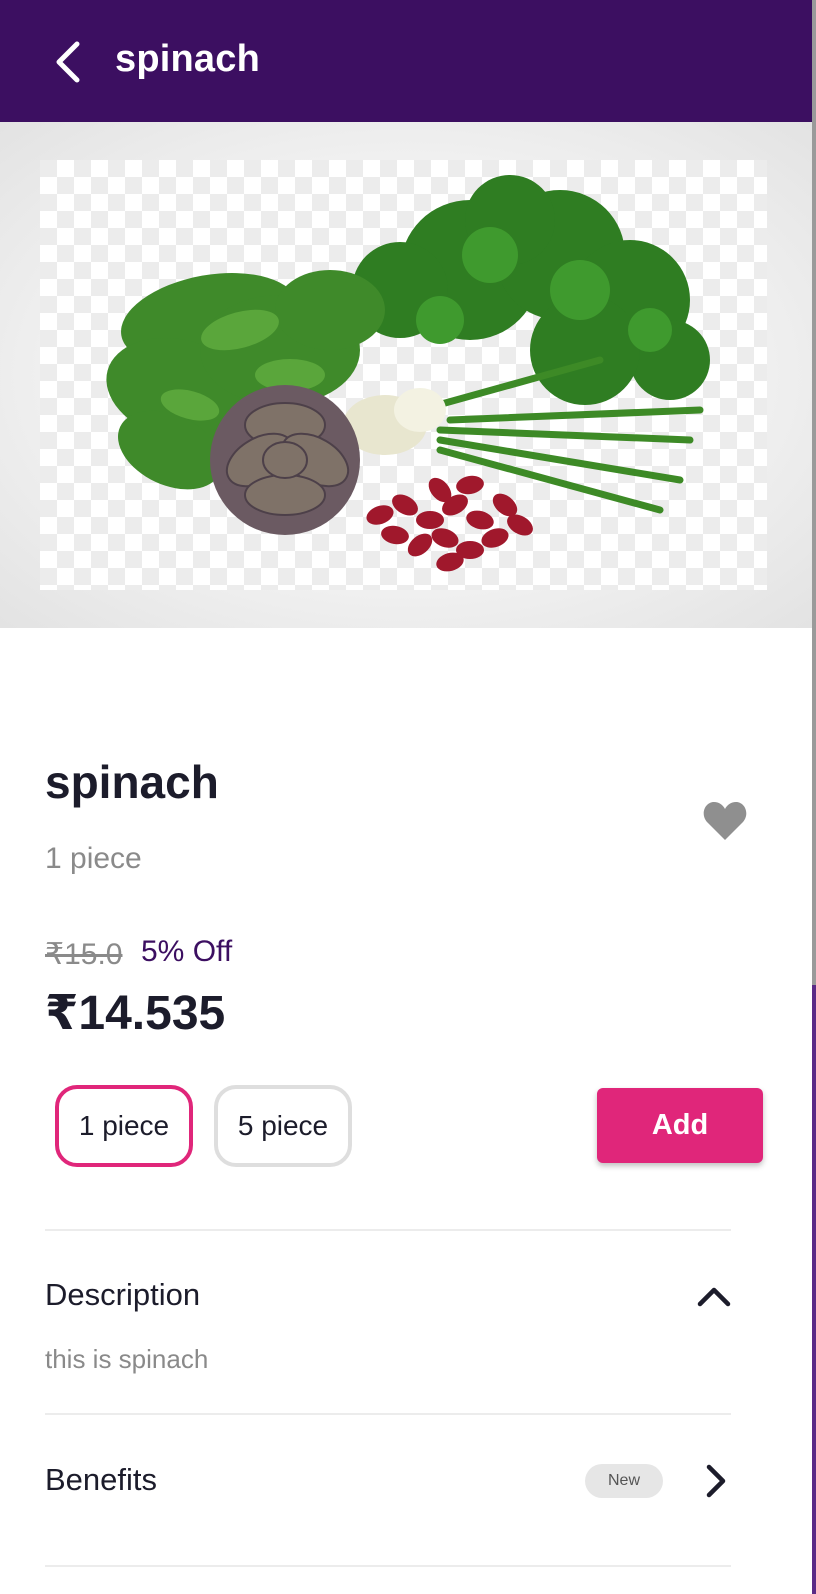 This screenshot has height=1594, width=816. I want to click on heart-icon, so click(725, 821).